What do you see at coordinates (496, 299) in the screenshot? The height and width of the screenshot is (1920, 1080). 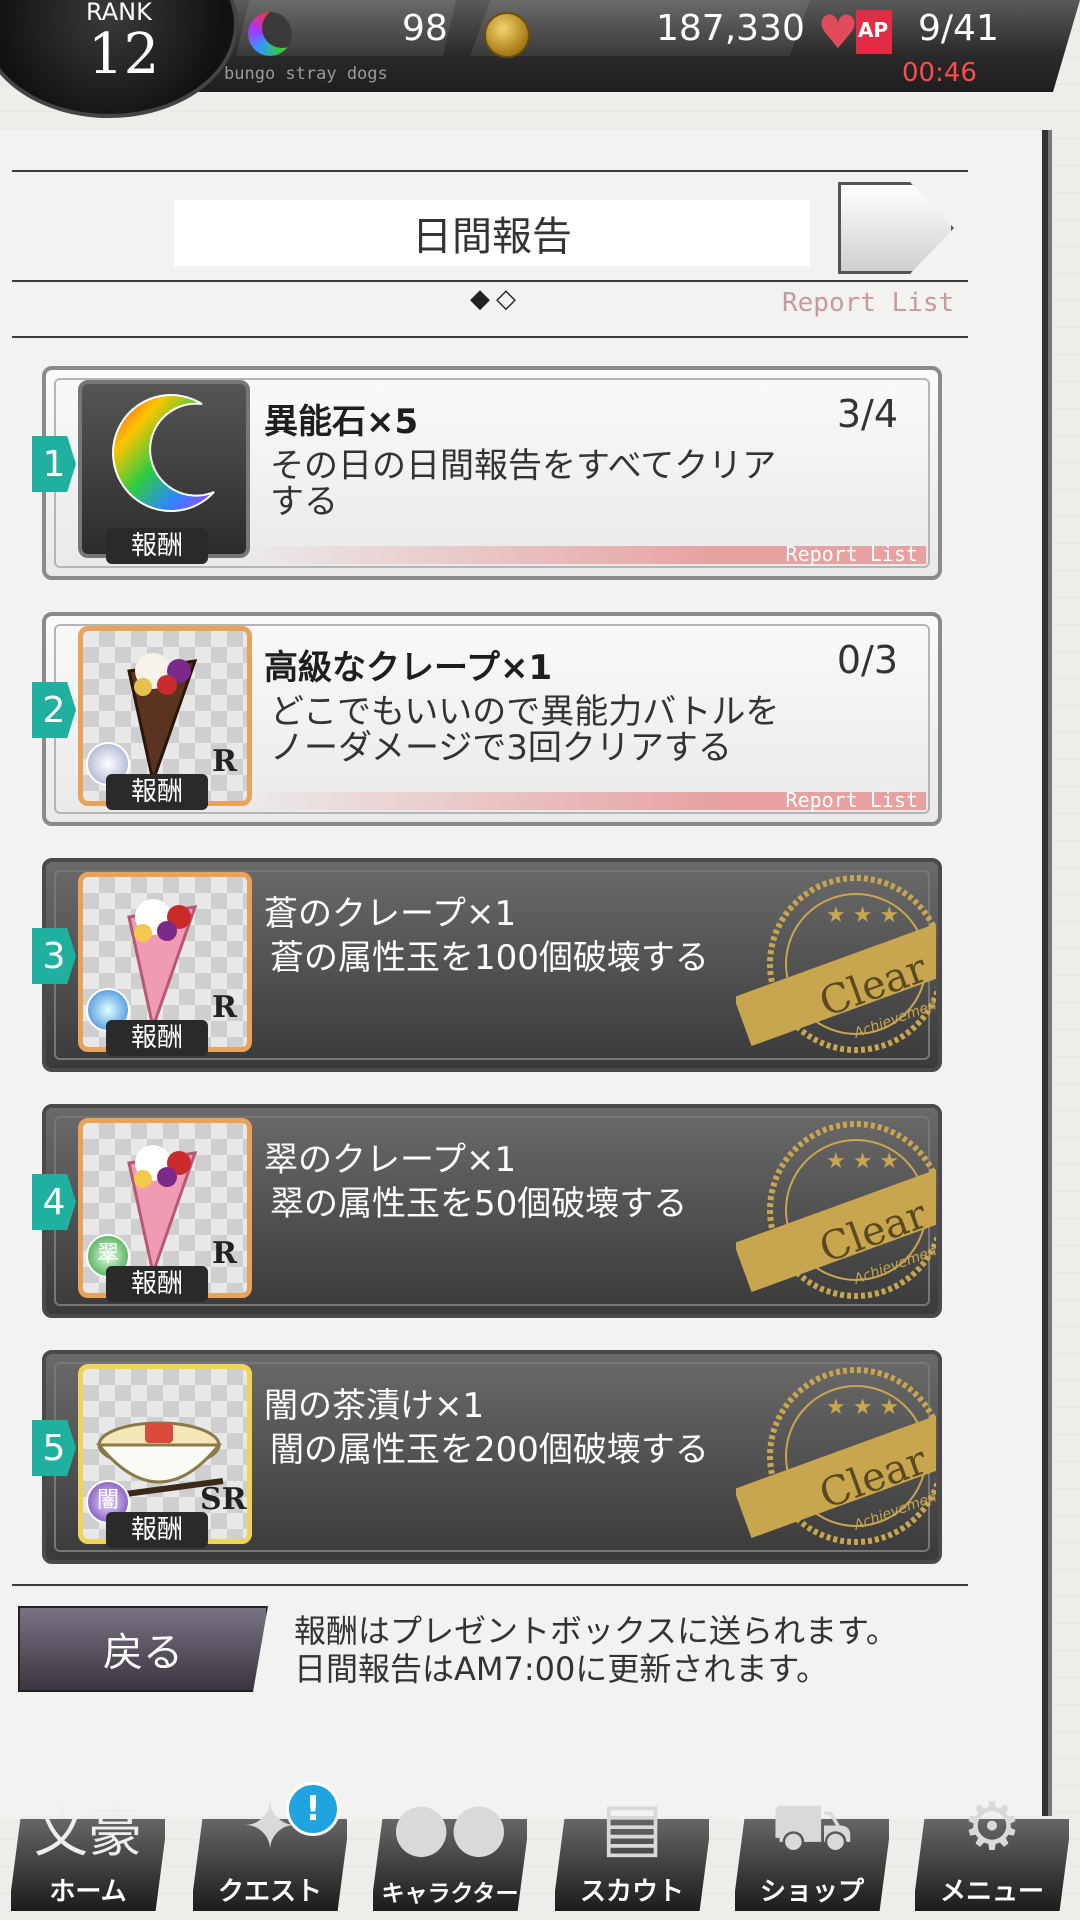 I see `page-indicator: ◆◇` at bounding box center [496, 299].